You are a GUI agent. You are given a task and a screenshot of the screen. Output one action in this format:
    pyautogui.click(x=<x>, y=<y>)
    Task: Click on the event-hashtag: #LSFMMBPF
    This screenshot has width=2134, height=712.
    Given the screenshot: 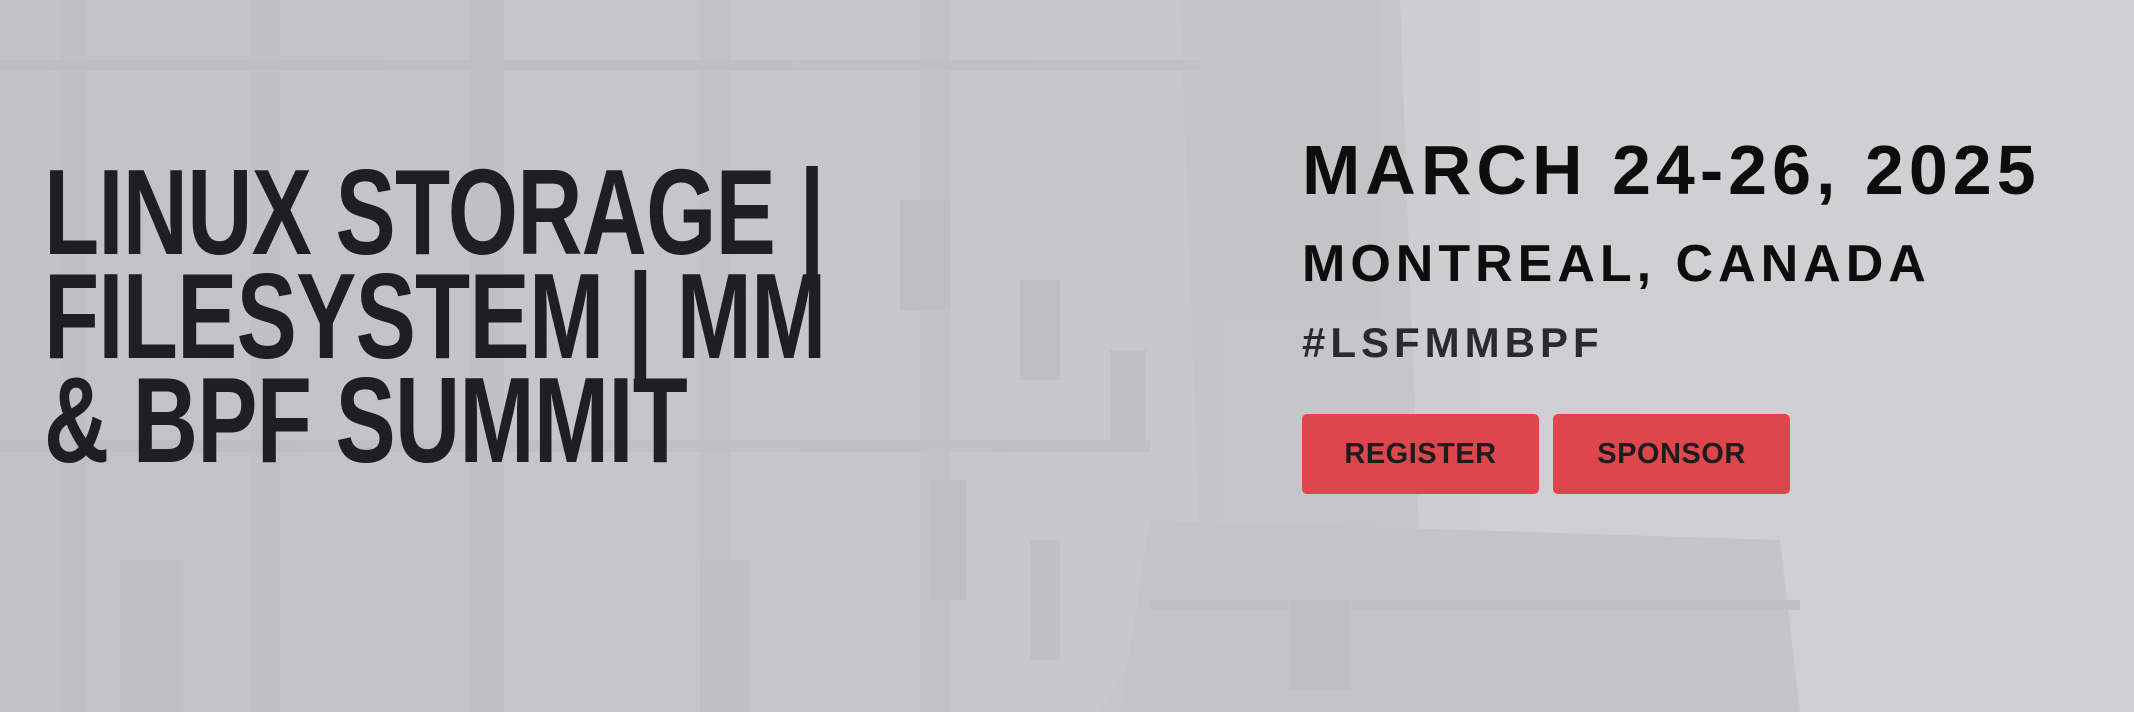 What is the action you would take?
    pyautogui.click(x=1453, y=342)
    